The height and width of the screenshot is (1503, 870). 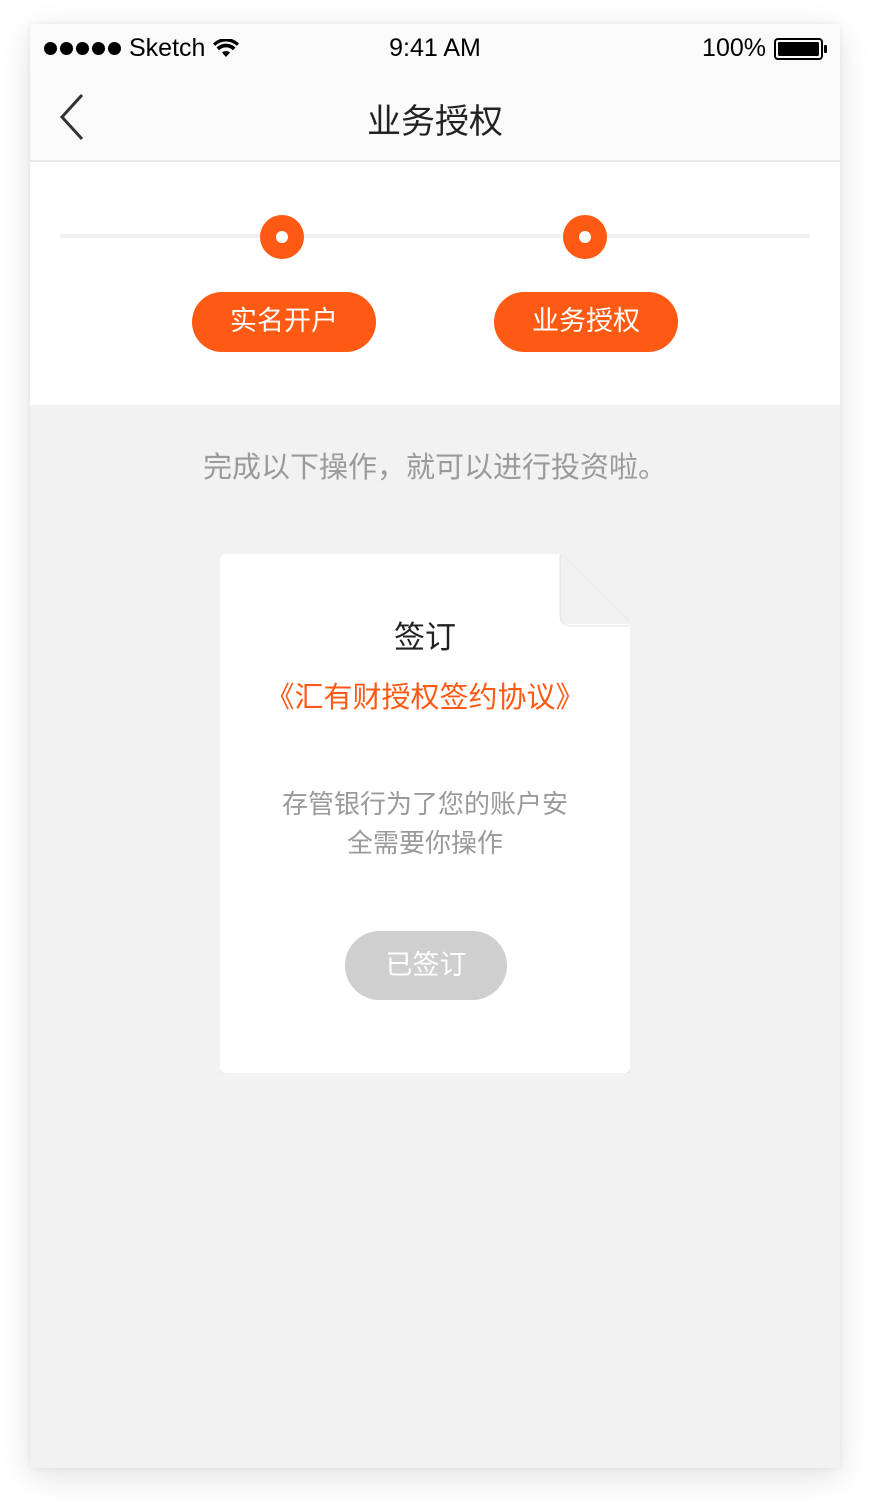 I want to click on battery-percent: 100%, so click(x=734, y=48).